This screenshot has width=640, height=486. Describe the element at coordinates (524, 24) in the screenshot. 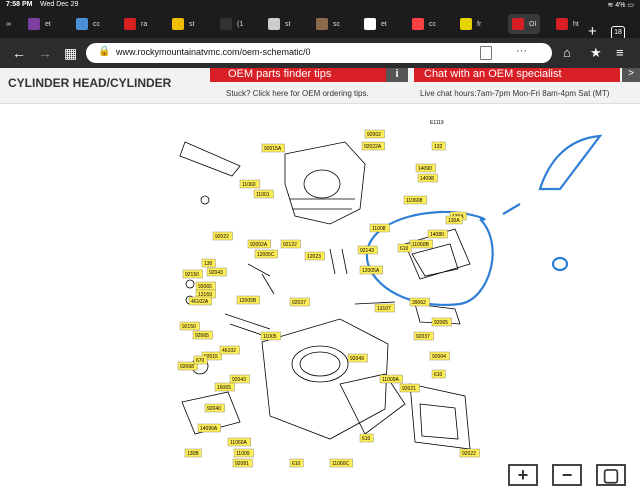

I see `browser-tab: OI` at that location.